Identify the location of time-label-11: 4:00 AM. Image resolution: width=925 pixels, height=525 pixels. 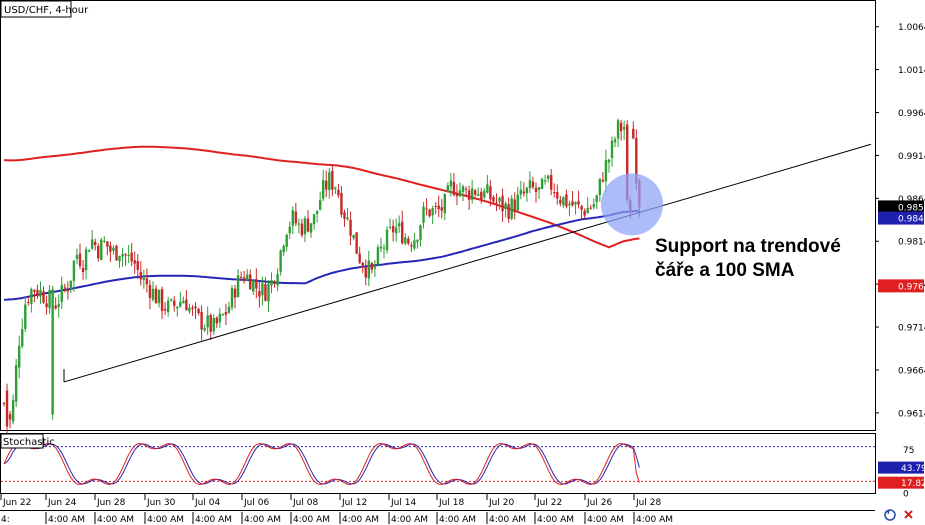
(605, 520).